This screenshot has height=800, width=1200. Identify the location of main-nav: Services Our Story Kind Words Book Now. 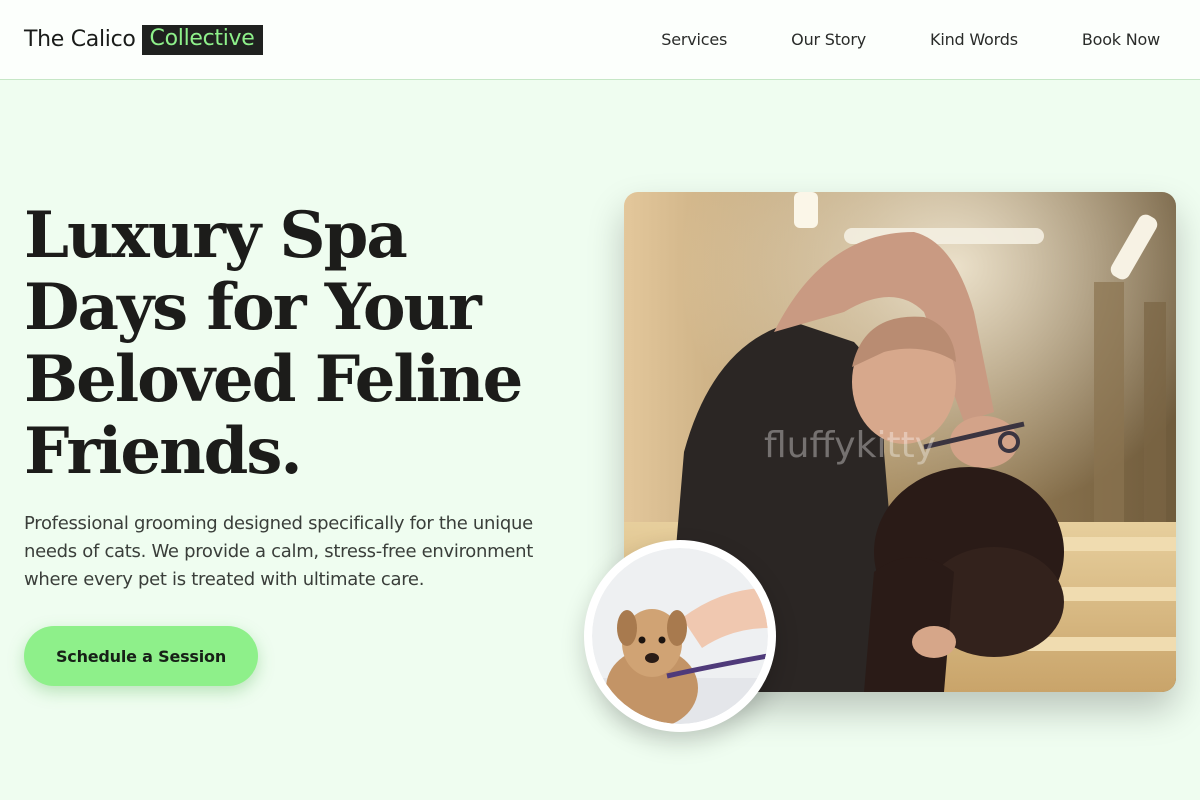
(878, 39).